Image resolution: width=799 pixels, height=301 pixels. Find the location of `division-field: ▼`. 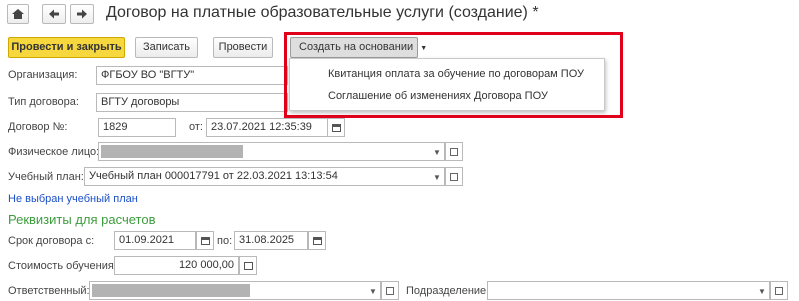

division-field: ▼ is located at coordinates (628, 290).